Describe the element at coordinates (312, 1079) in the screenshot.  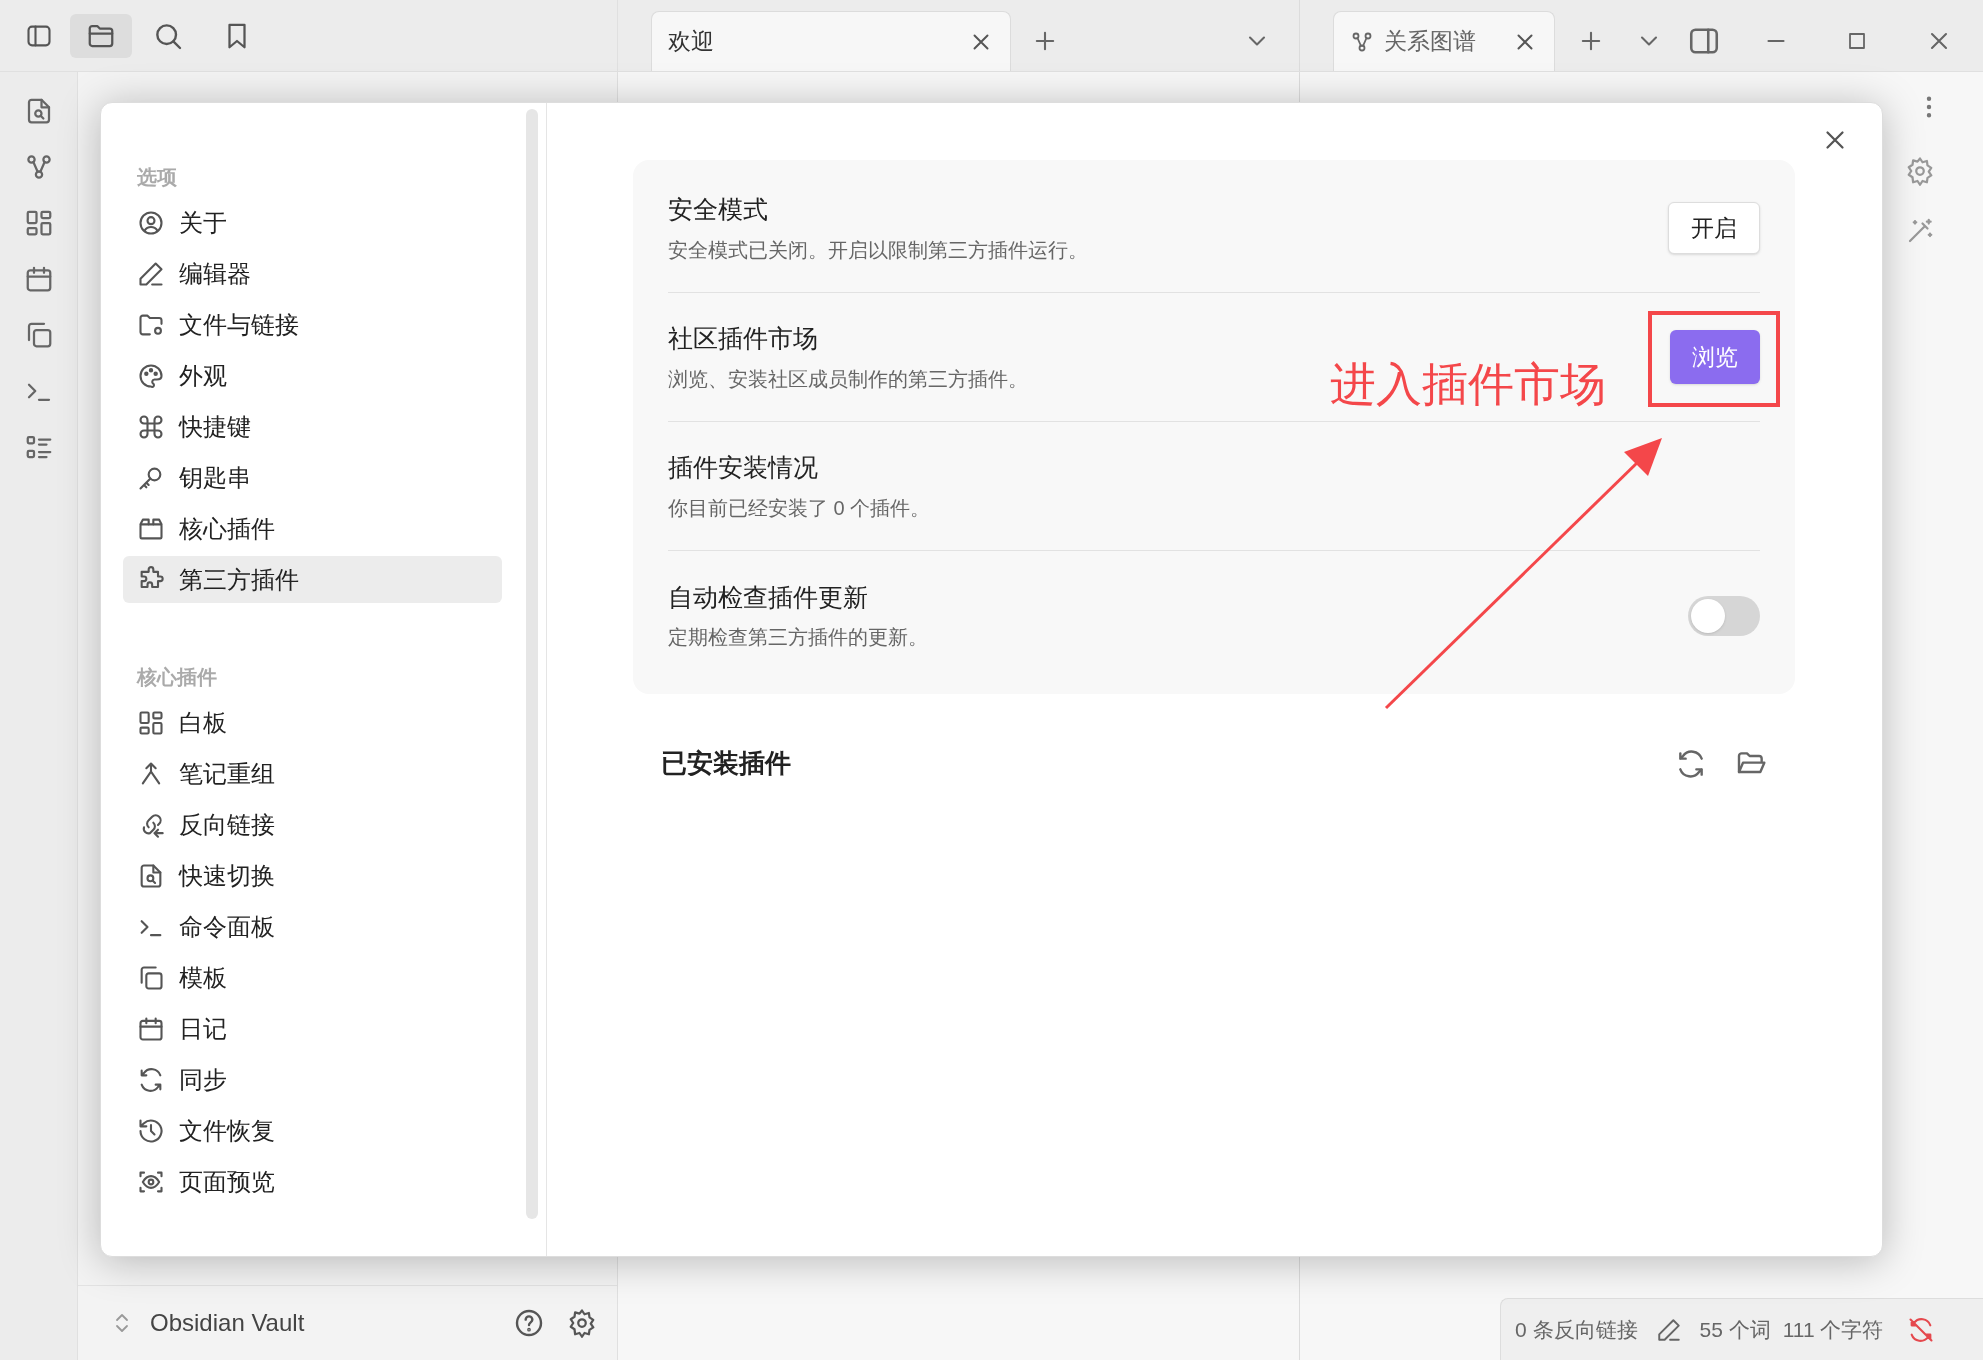
I see `settings-nav-item: 同步` at that location.